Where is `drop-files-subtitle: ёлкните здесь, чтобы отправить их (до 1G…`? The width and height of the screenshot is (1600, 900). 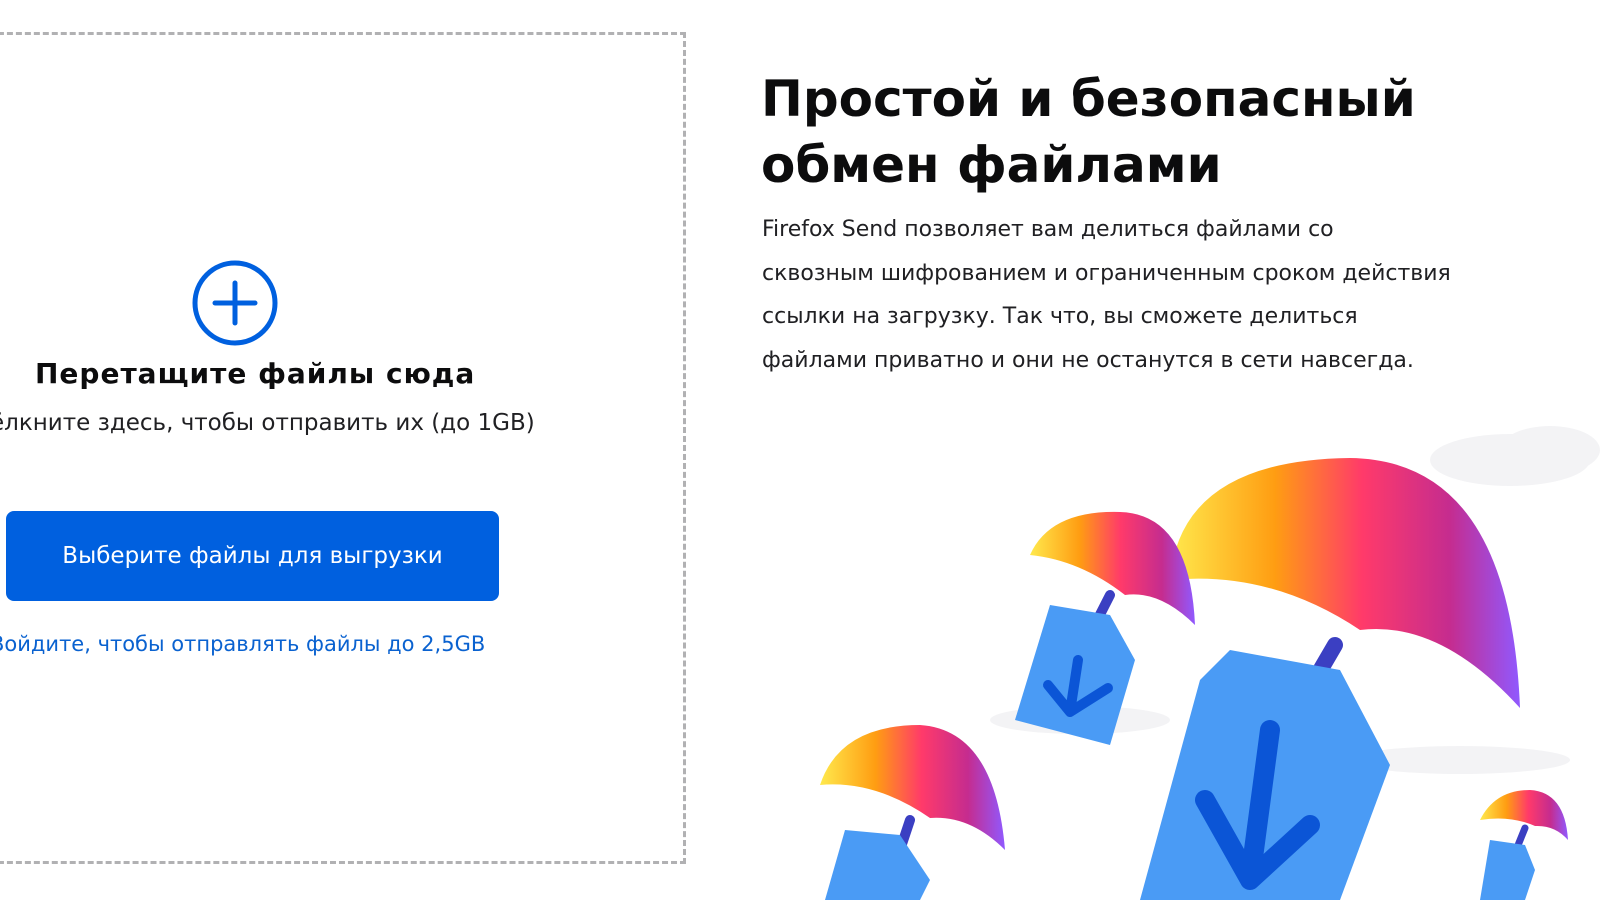 drop-files-subtitle: ёлкните здесь, чтобы отправить их (до 1G… is located at coordinates (267, 423).